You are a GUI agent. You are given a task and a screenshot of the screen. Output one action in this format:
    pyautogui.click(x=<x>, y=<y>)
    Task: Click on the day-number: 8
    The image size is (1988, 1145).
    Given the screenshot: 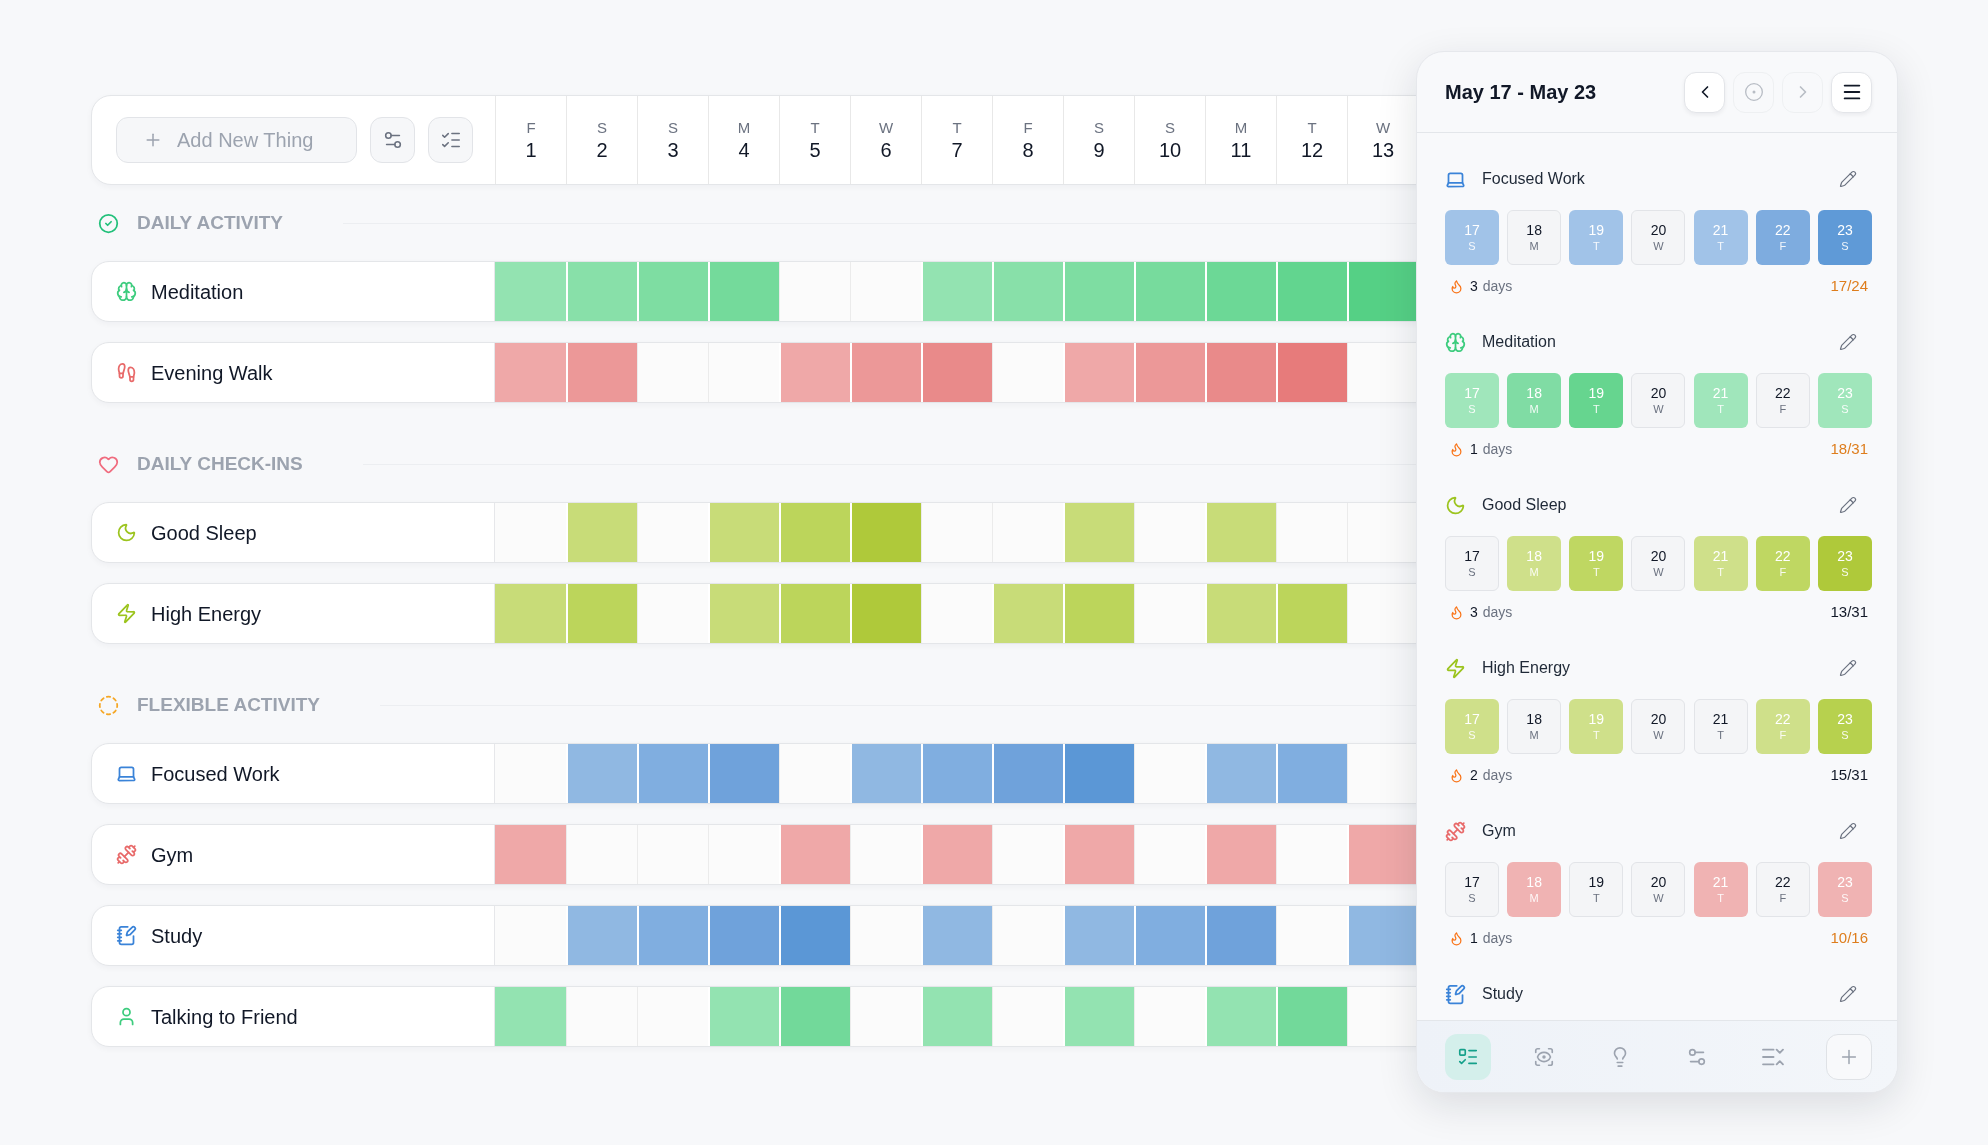 What is the action you would take?
    pyautogui.click(x=1028, y=150)
    